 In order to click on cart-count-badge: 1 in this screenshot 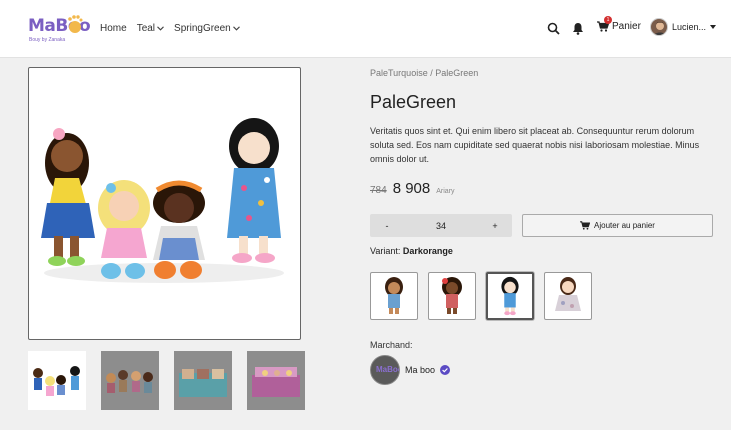, I will do `click(608, 20)`.